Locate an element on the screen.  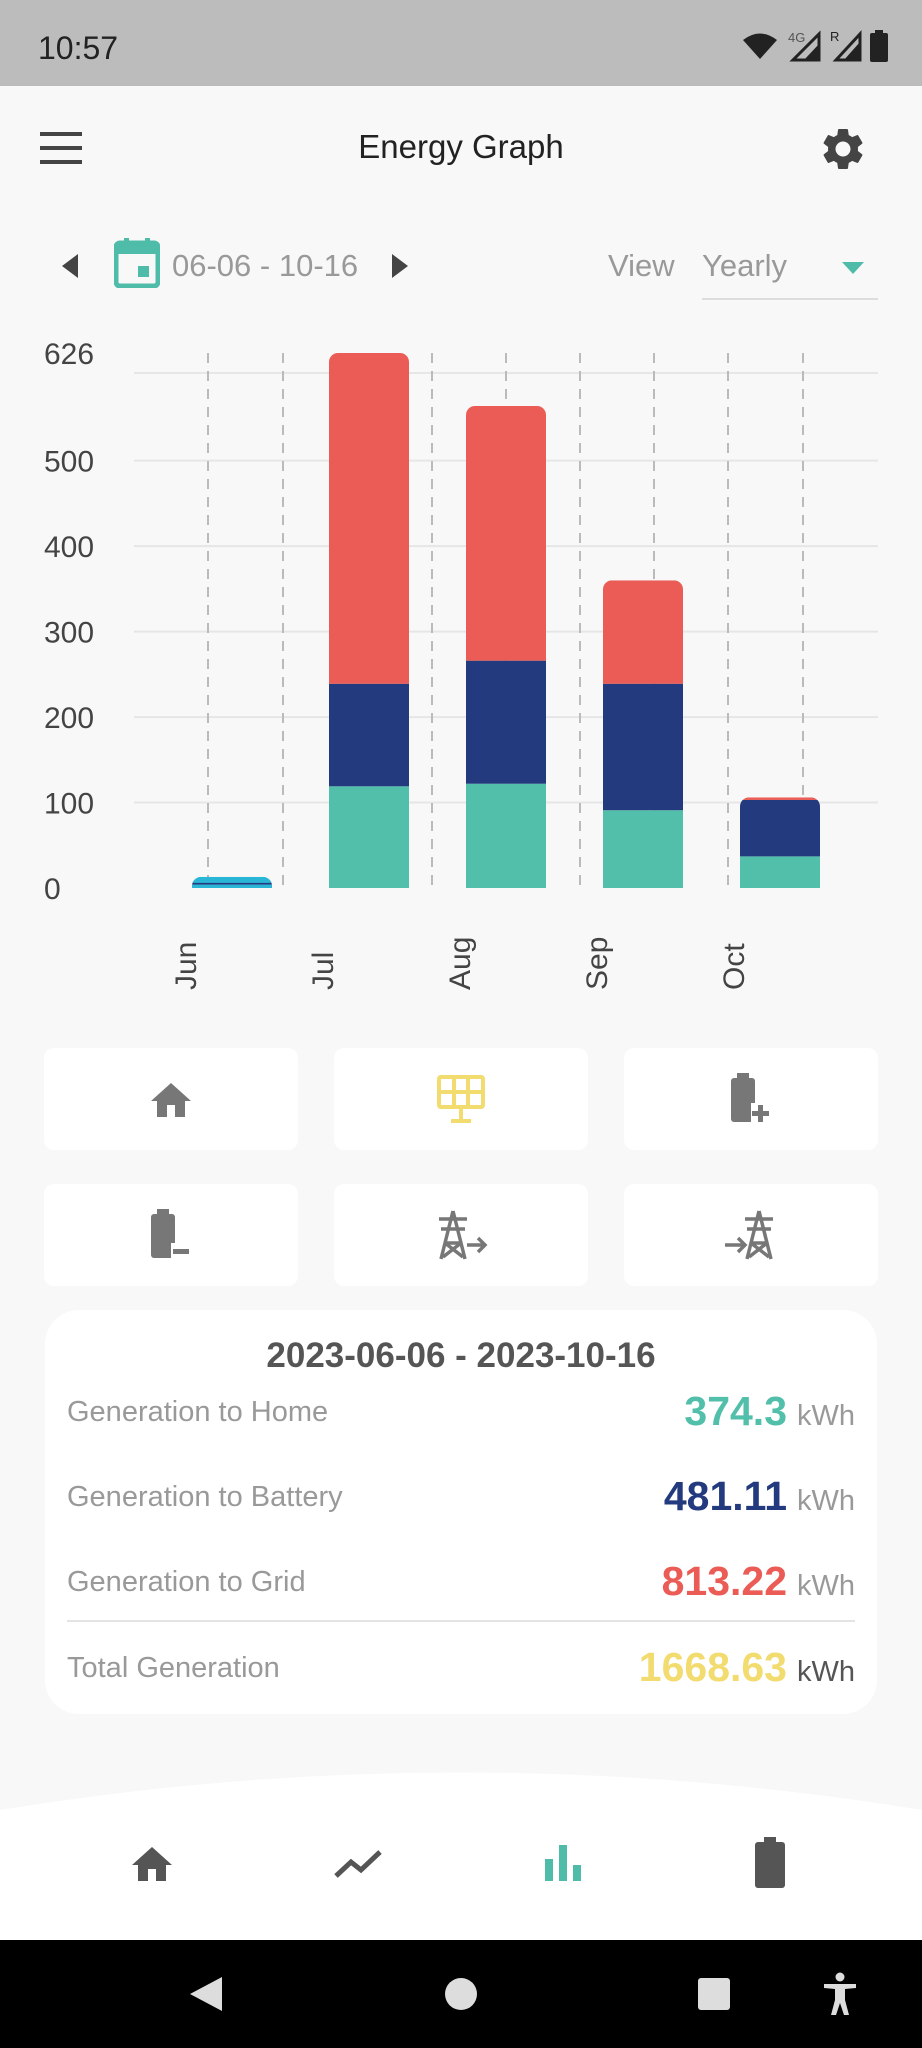
caret-right-icon is located at coordinates (400, 266).